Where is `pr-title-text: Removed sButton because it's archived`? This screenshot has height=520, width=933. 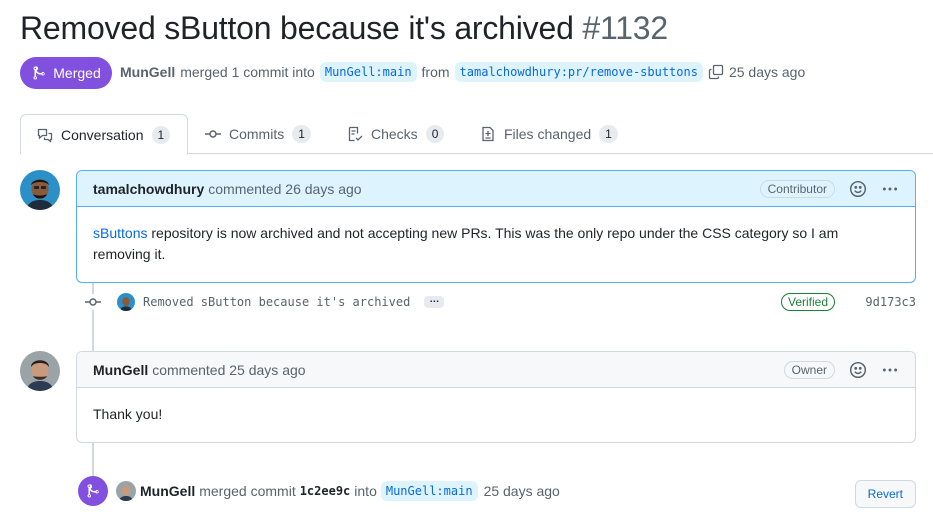 pr-title-text: Removed sButton because it's archived is located at coordinates (297, 28).